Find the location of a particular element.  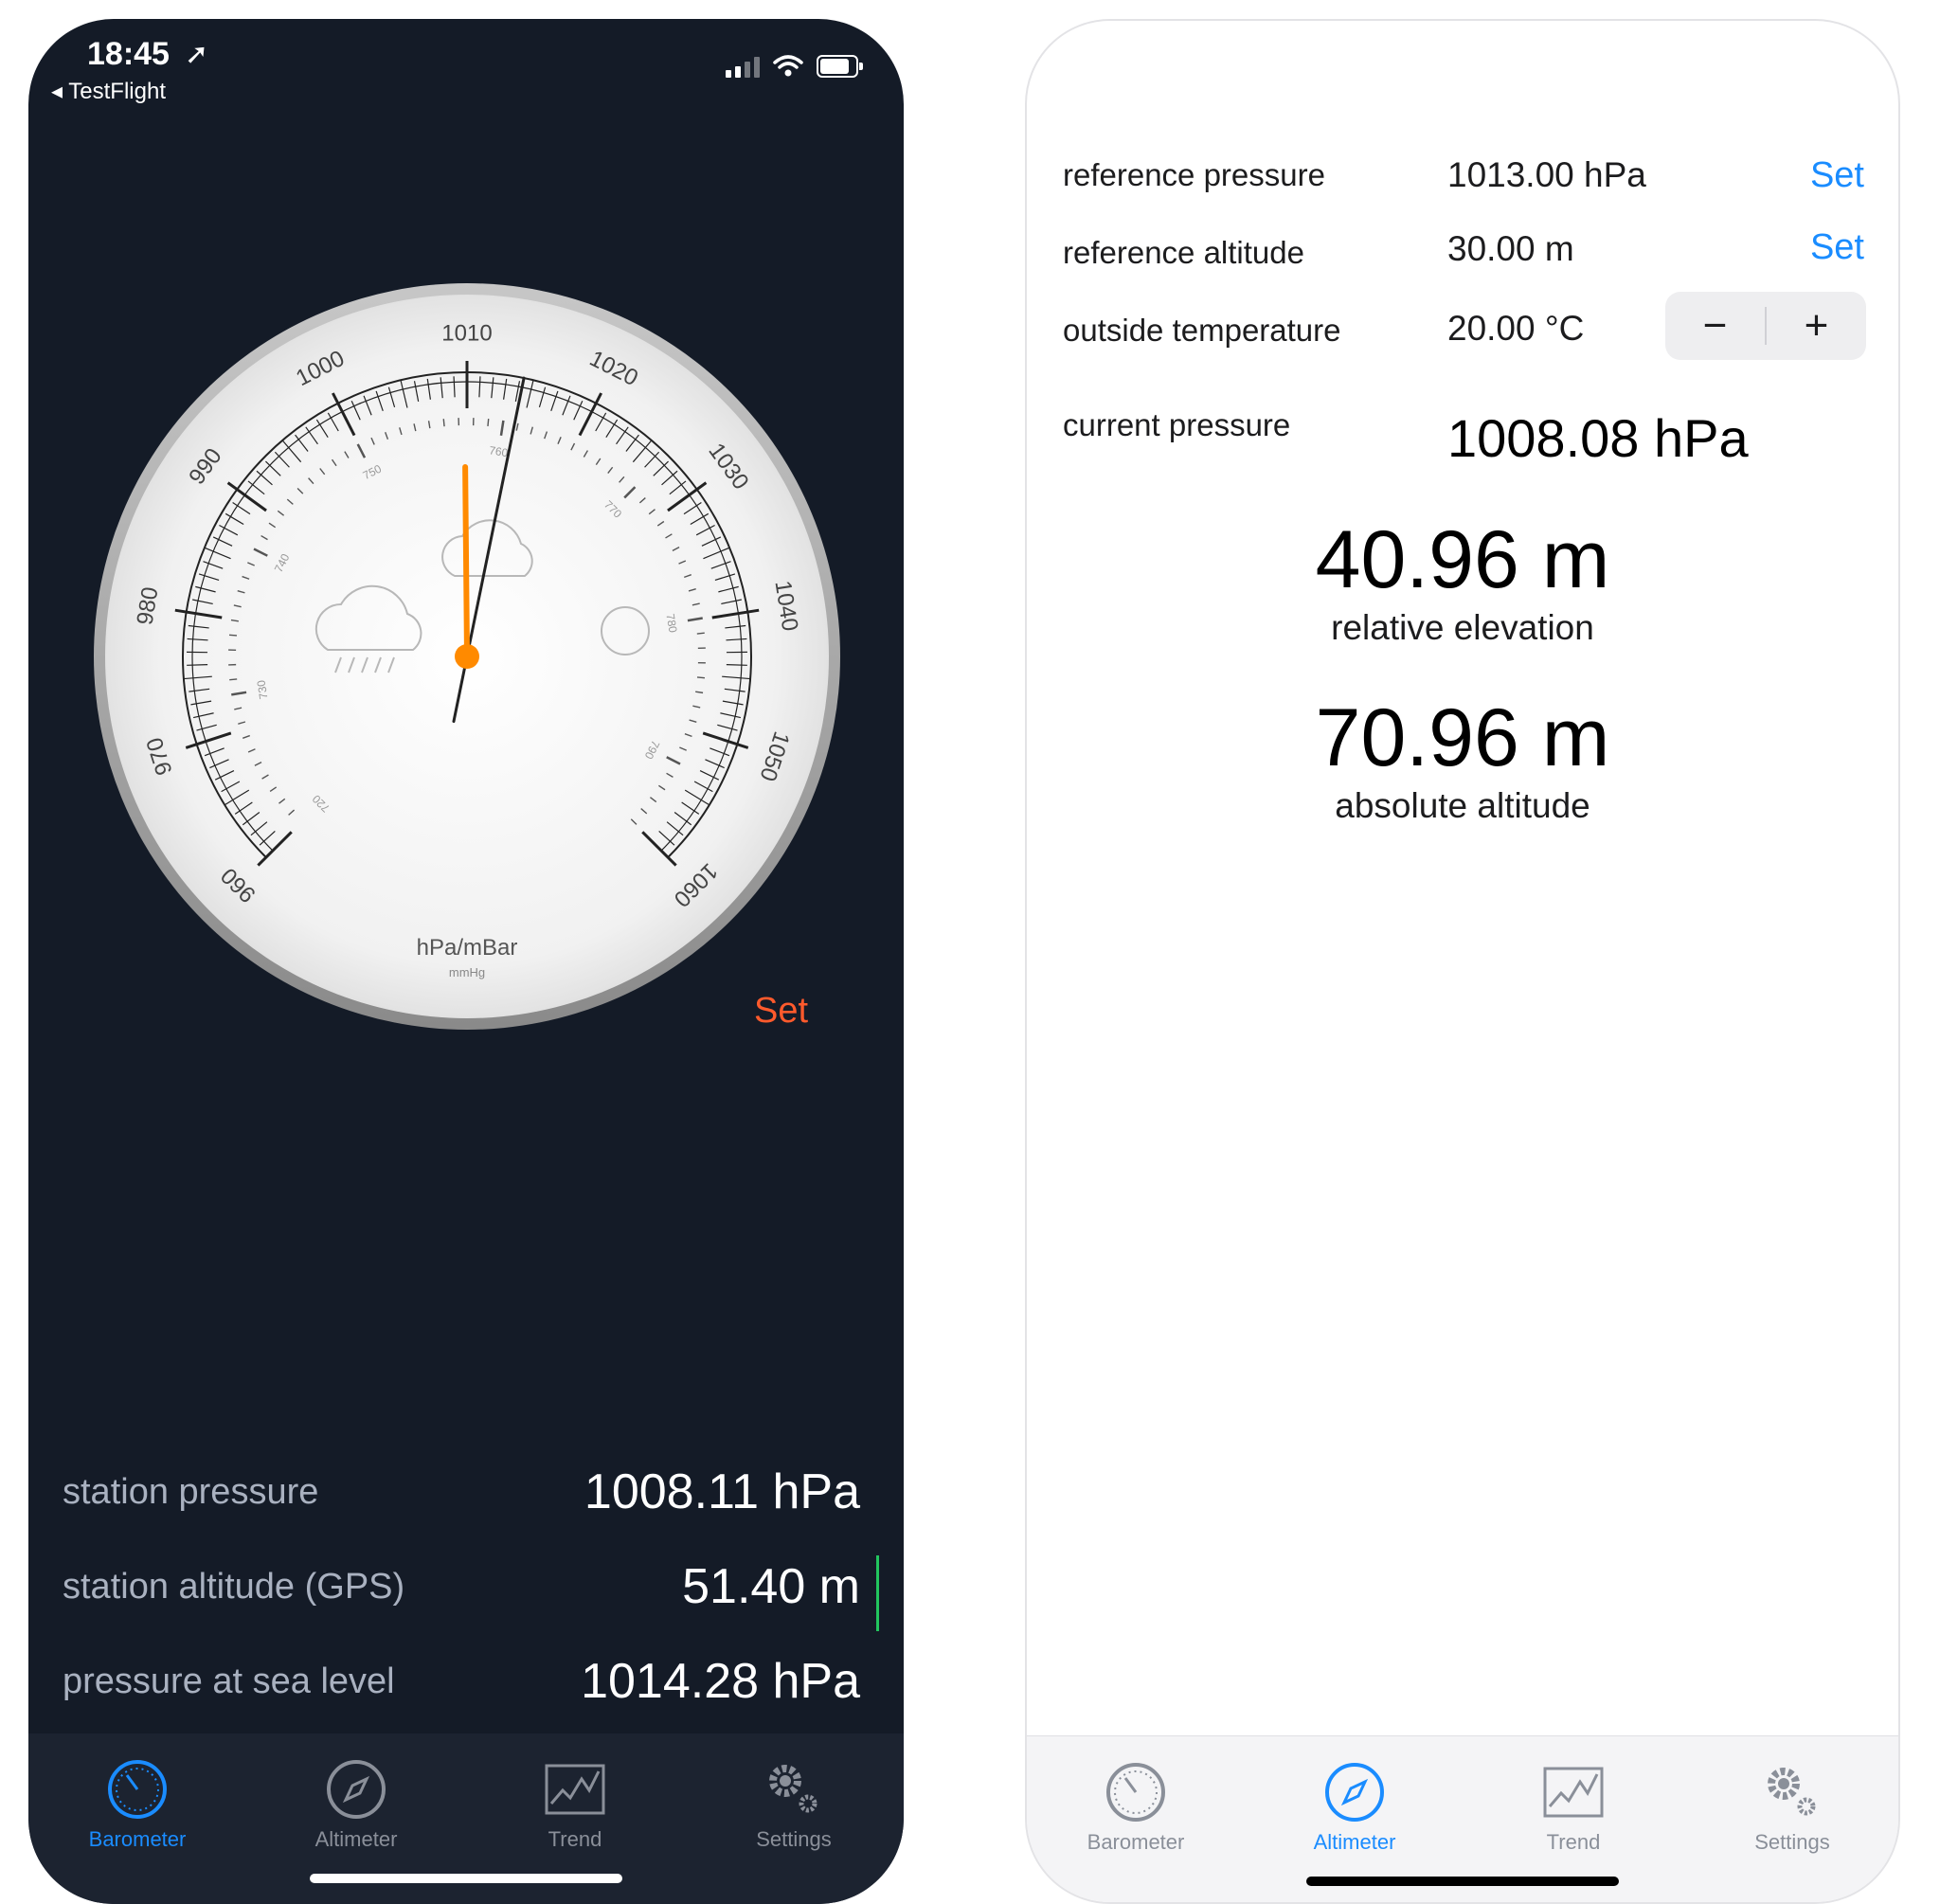

station-pressure-label: station pressure is located at coordinates (190, 1492).